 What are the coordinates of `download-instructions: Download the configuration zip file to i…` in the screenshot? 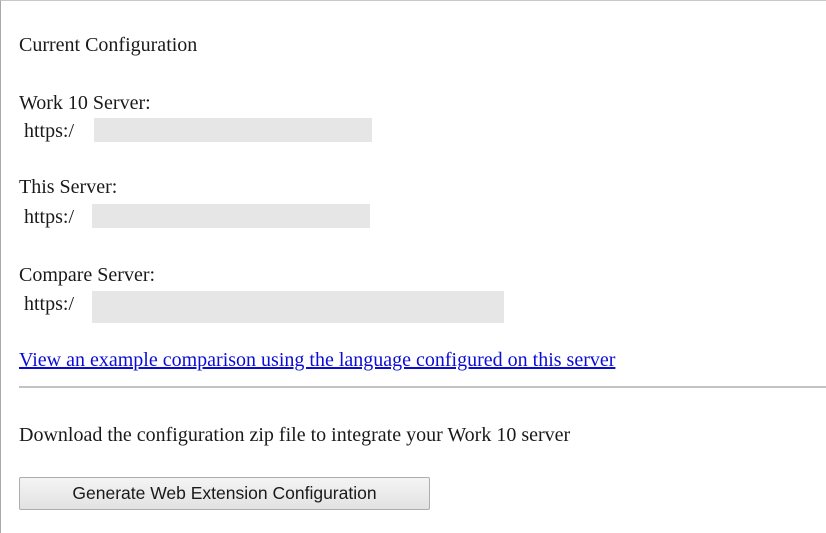 It's located at (295, 435).